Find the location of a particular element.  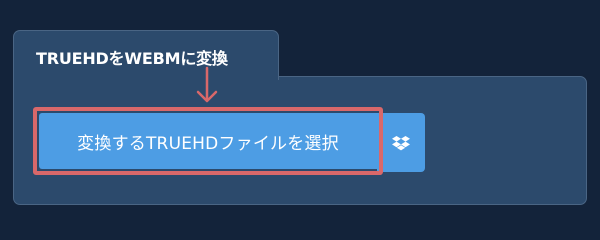

tab-panel-seam is located at coordinates (146, 76).